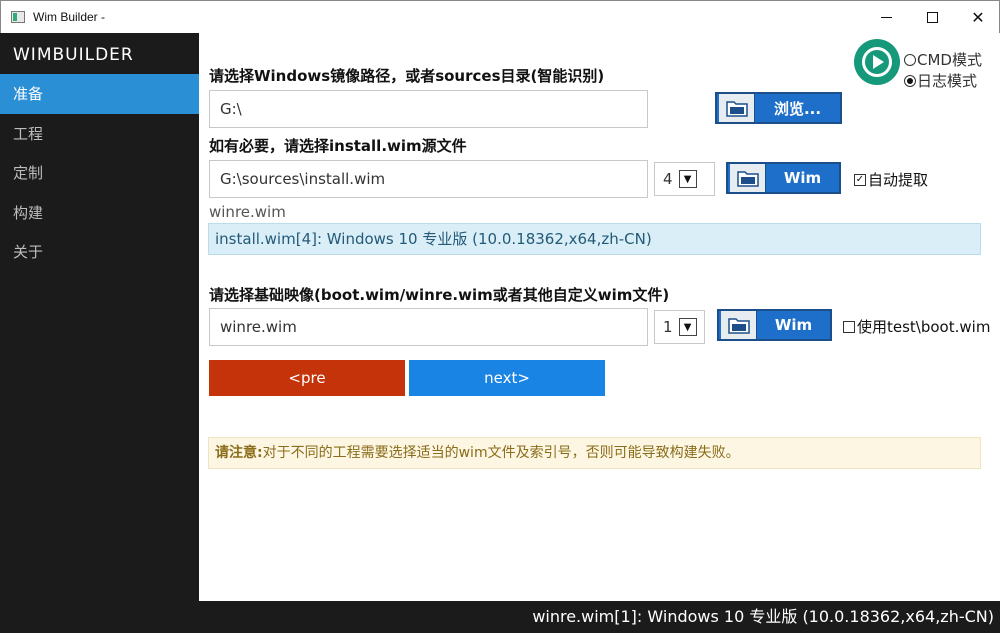 The width and height of the screenshot is (1000, 633). Describe the element at coordinates (849, 326) in the screenshot. I see `checkbox-icon` at that location.